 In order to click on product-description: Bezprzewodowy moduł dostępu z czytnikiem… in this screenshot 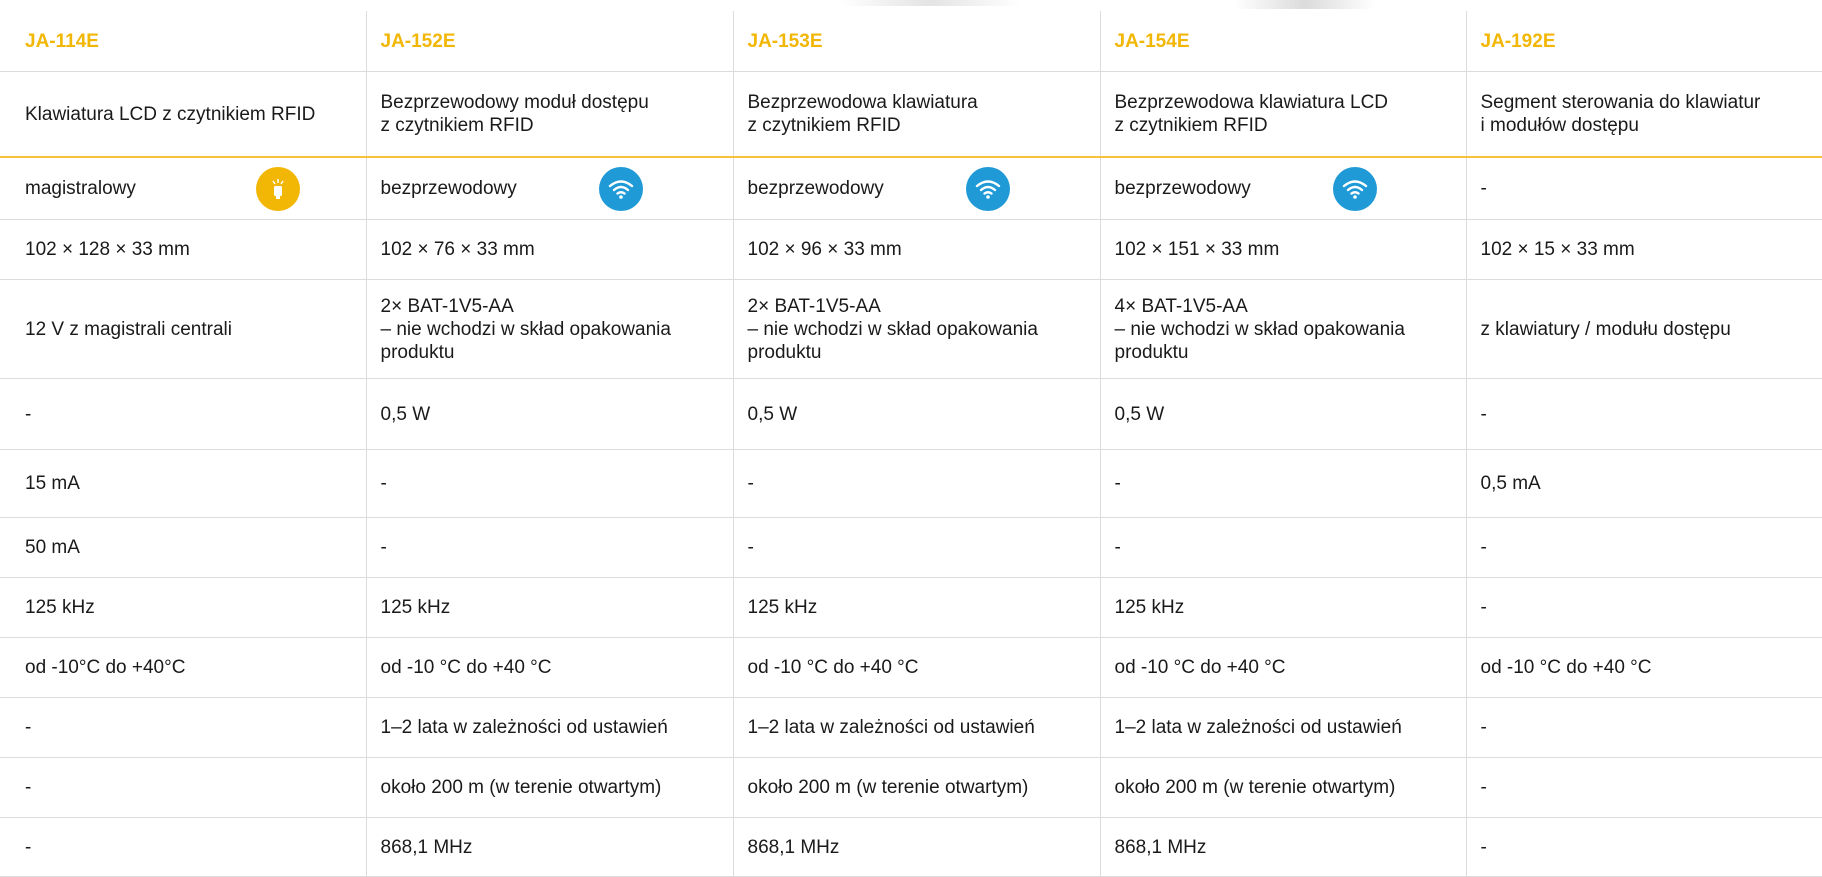, I will do `click(514, 114)`.